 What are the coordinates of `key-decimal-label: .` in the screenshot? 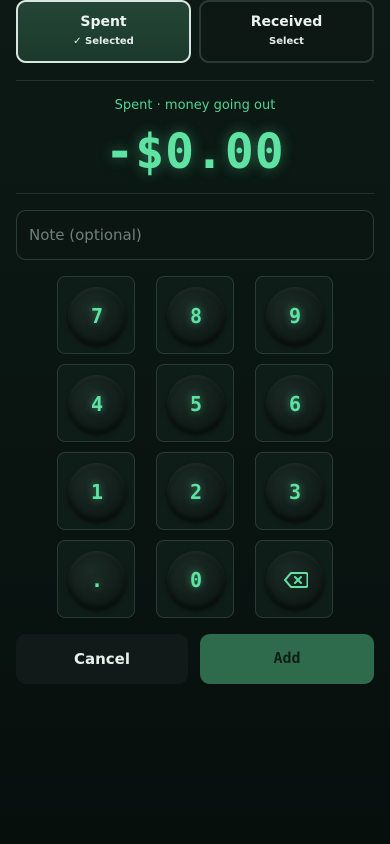 It's located at (97, 580).